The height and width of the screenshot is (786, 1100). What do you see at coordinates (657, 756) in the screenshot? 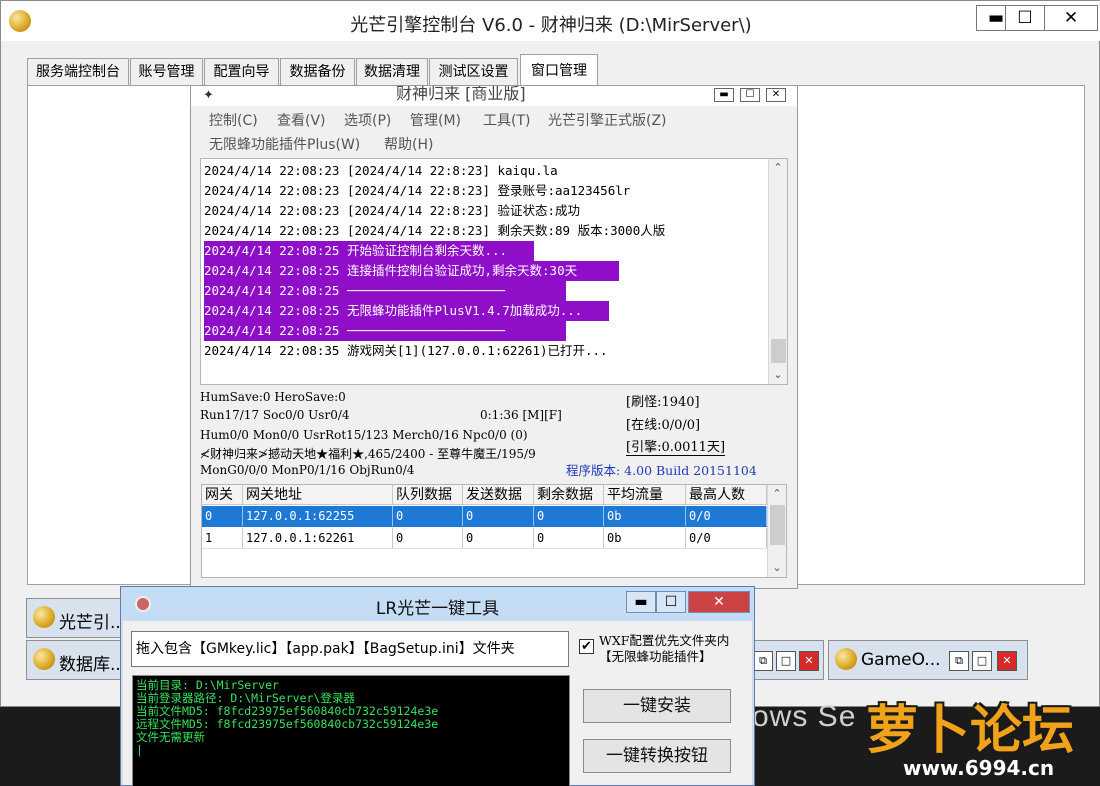
I see `one-click-convert-button: 一键转换按钮` at bounding box center [657, 756].